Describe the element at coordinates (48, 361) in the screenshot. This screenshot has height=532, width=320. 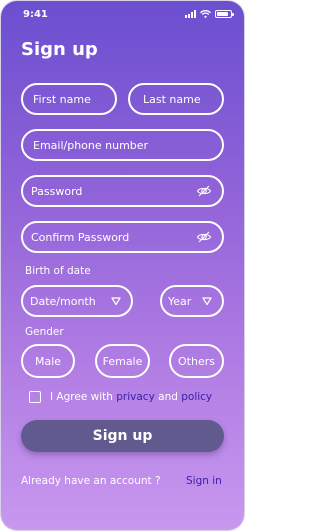
I see `gender-male-button: Male` at that location.